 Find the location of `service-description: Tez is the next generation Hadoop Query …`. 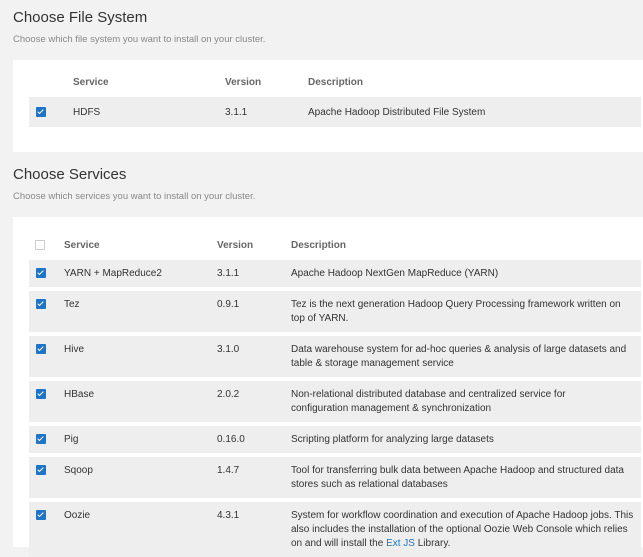

service-description: Tez is the next generation Hadoop Query … is located at coordinates (466, 311).